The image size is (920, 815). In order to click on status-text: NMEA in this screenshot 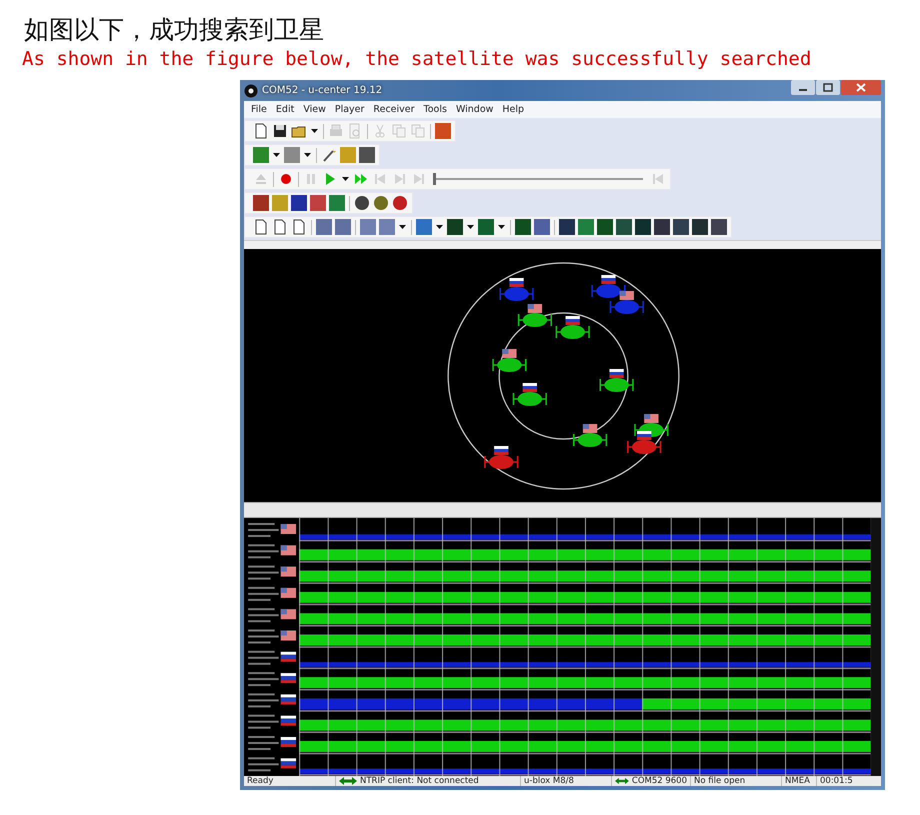, I will do `click(797, 781)`.